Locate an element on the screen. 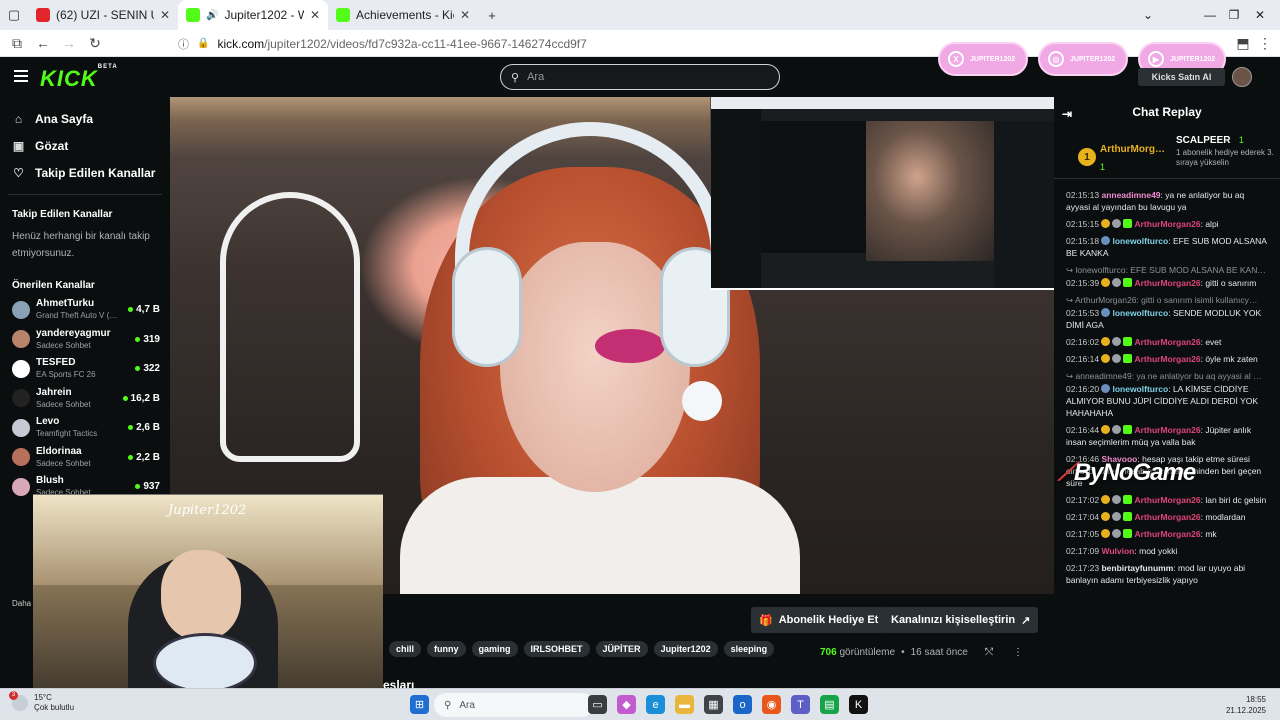  browser-tab-kick-dashboard: Achievements - Kick Dashboard ✕ is located at coordinates (403, 15).